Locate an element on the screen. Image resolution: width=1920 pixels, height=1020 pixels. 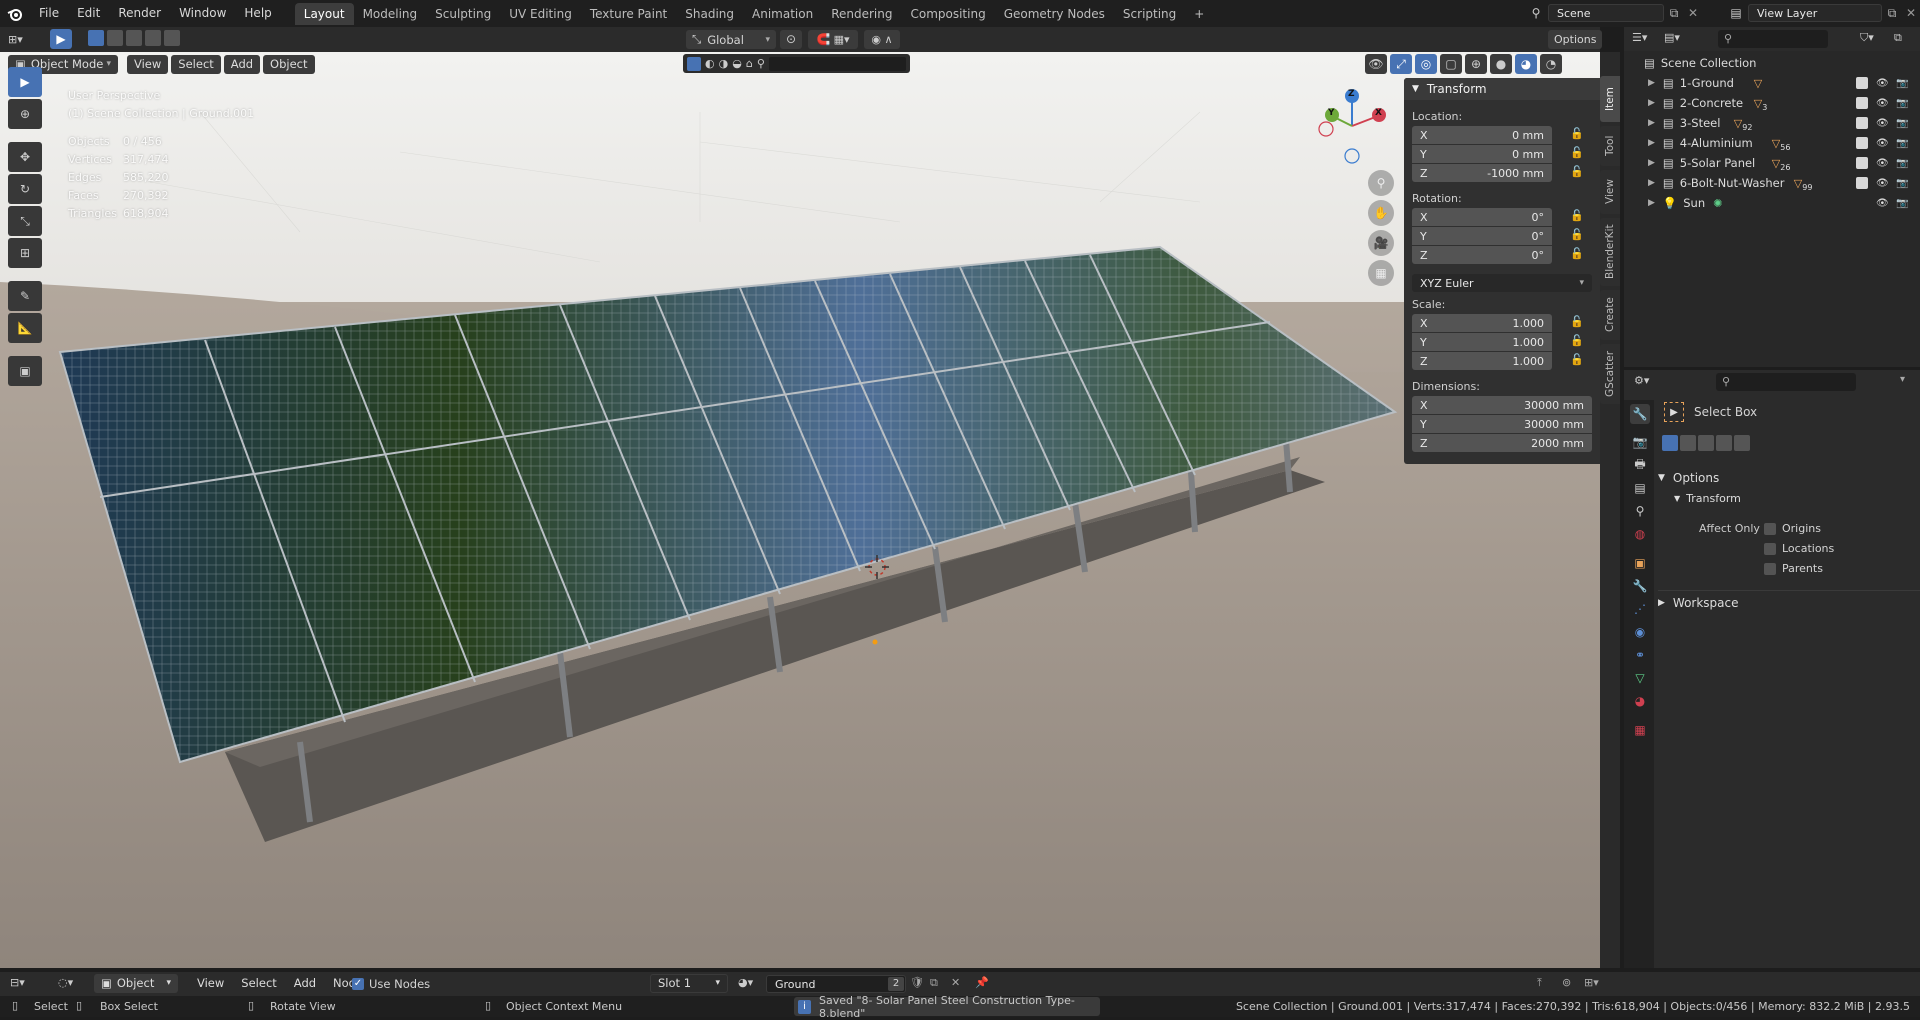
object-filter-icon is located at coordinates (694, 63).